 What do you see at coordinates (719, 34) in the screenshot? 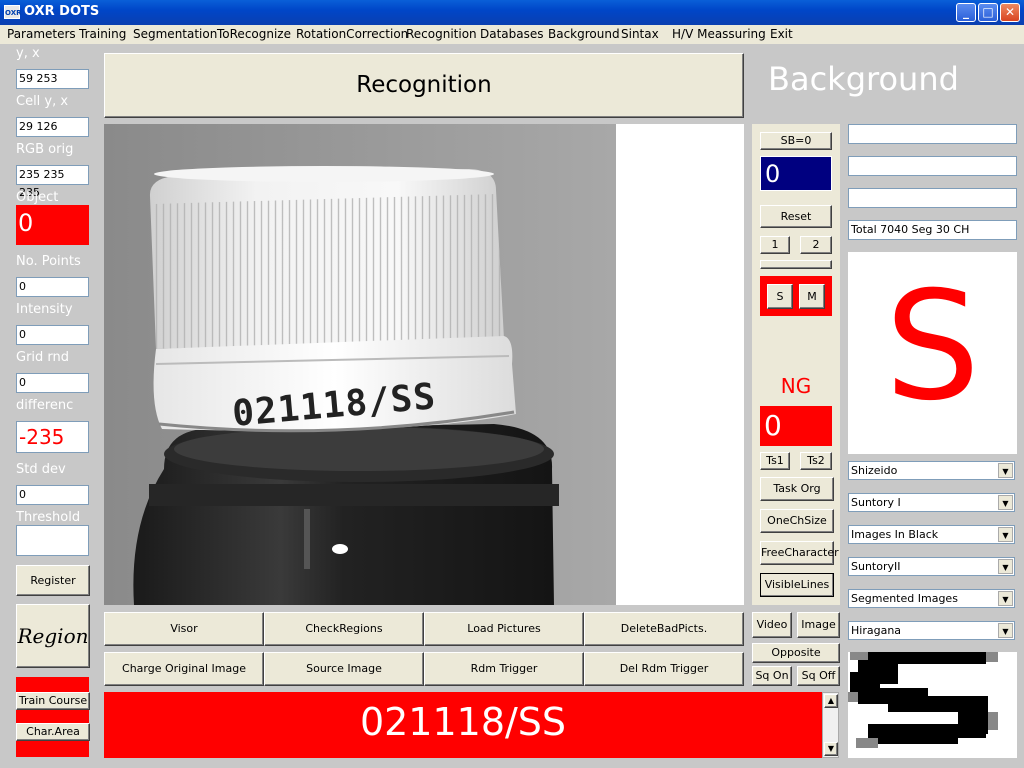
I see `menu-hv-meassuring: H/V Meassuring` at bounding box center [719, 34].